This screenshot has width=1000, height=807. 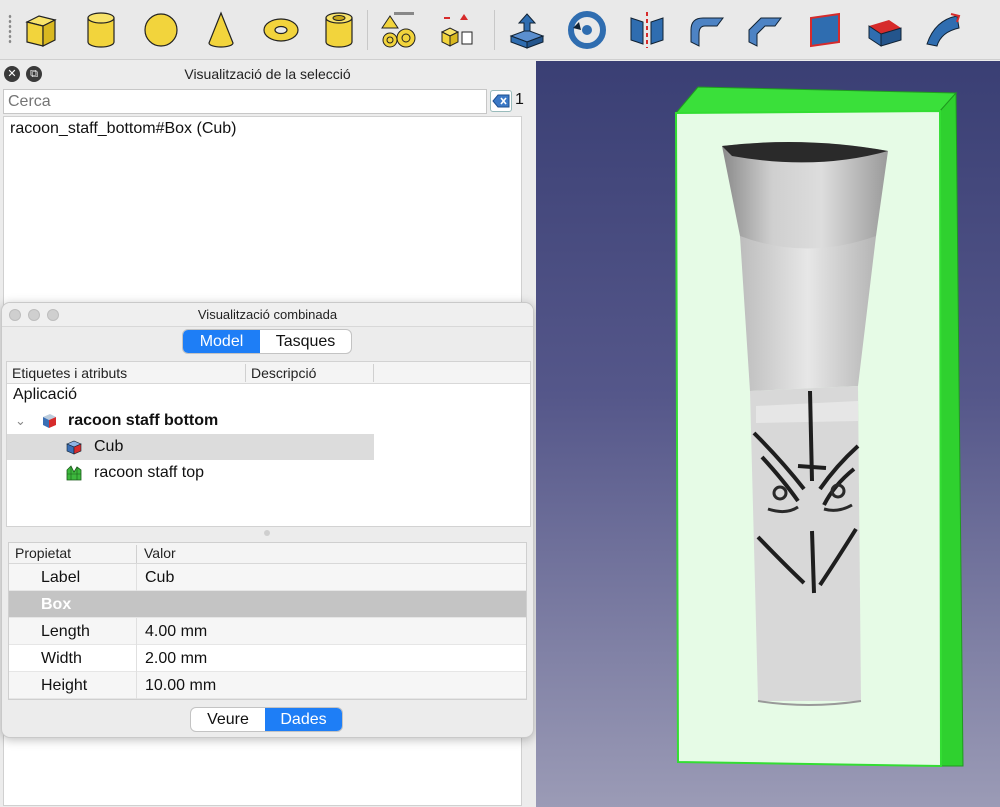 I want to click on mirror-icon, so click(x=647, y=30).